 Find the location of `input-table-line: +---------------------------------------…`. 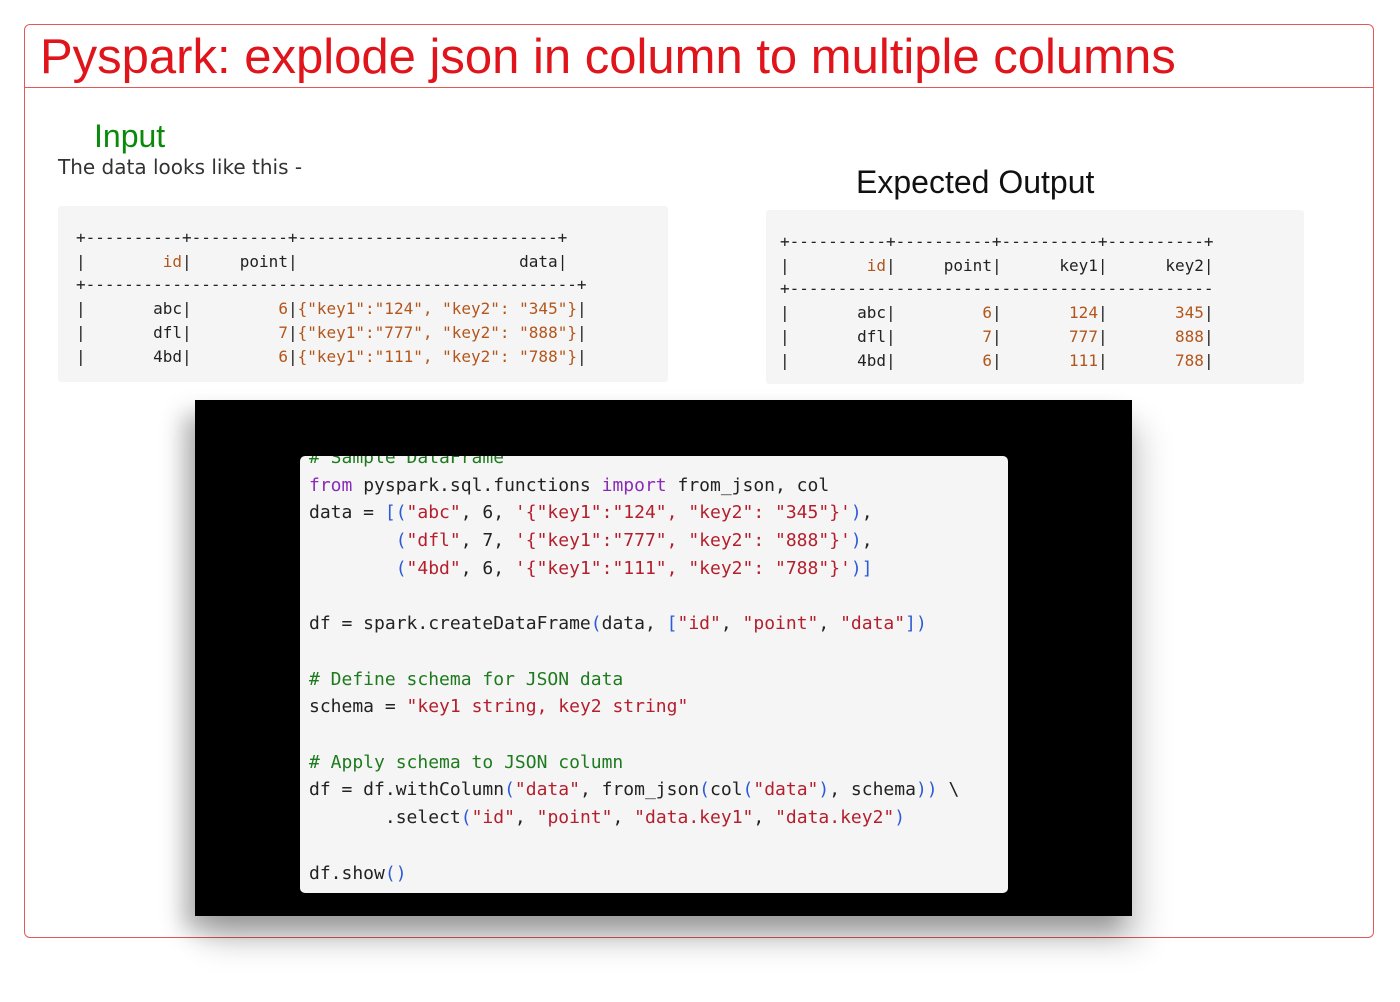

input-table-line: +---------------------------------------… is located at coordinates (331, 285).